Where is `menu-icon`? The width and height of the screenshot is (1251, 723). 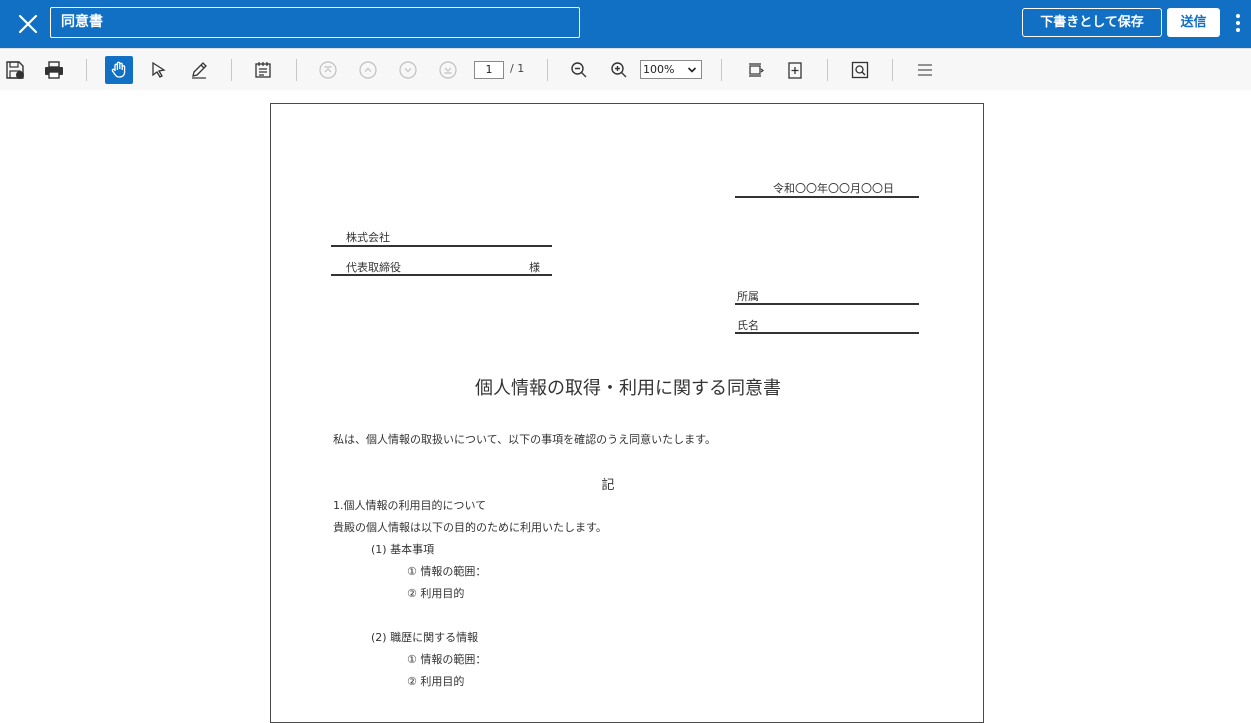 menu-icon is located at coordinates (925, 70).